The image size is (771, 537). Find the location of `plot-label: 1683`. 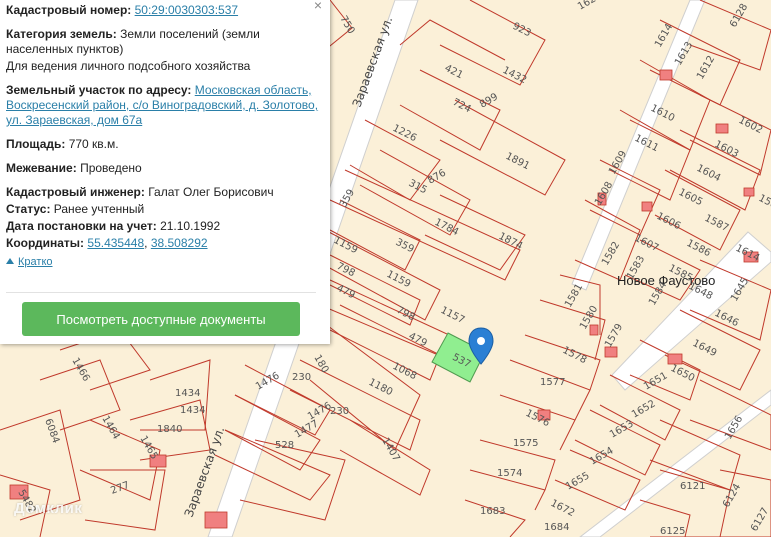

plot-label: 1683 is located at coordinates (492, 511).